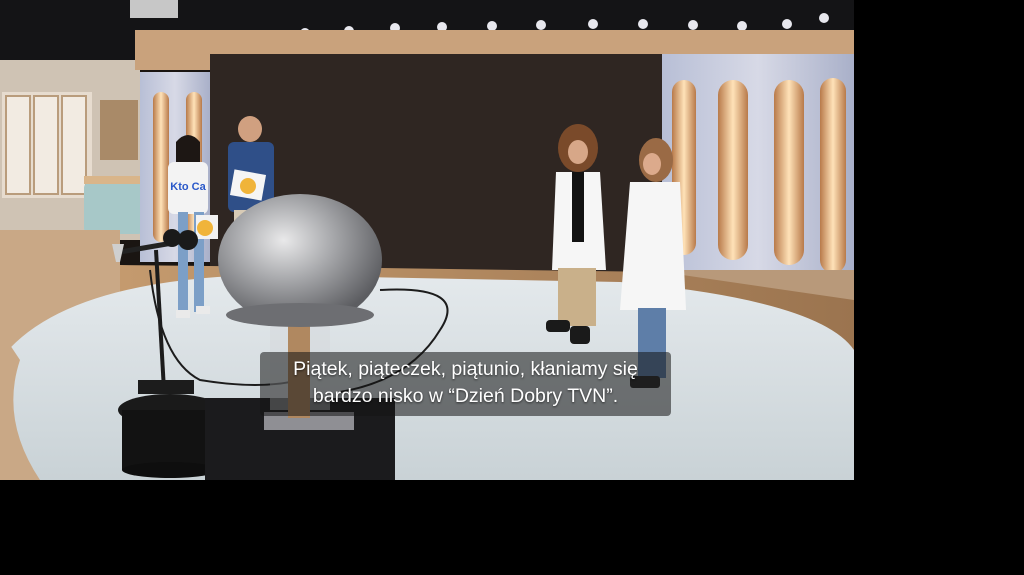 This screenshot has height=575, width=1024. Describe the element at coordinates (939, 240) in the screenshot. I see `letterbox-right` at that location.